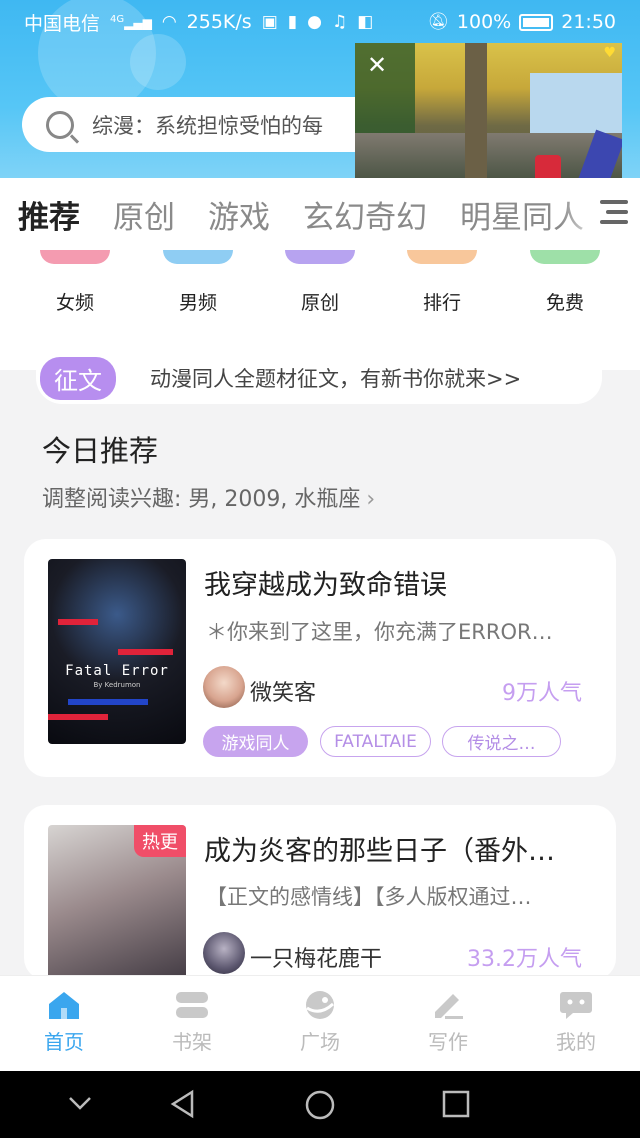 The image size is (640, 1138). Describe the element at coordinates (438, 22) in the screenshot. I see `mute-icon: 🔕︎` at that location.